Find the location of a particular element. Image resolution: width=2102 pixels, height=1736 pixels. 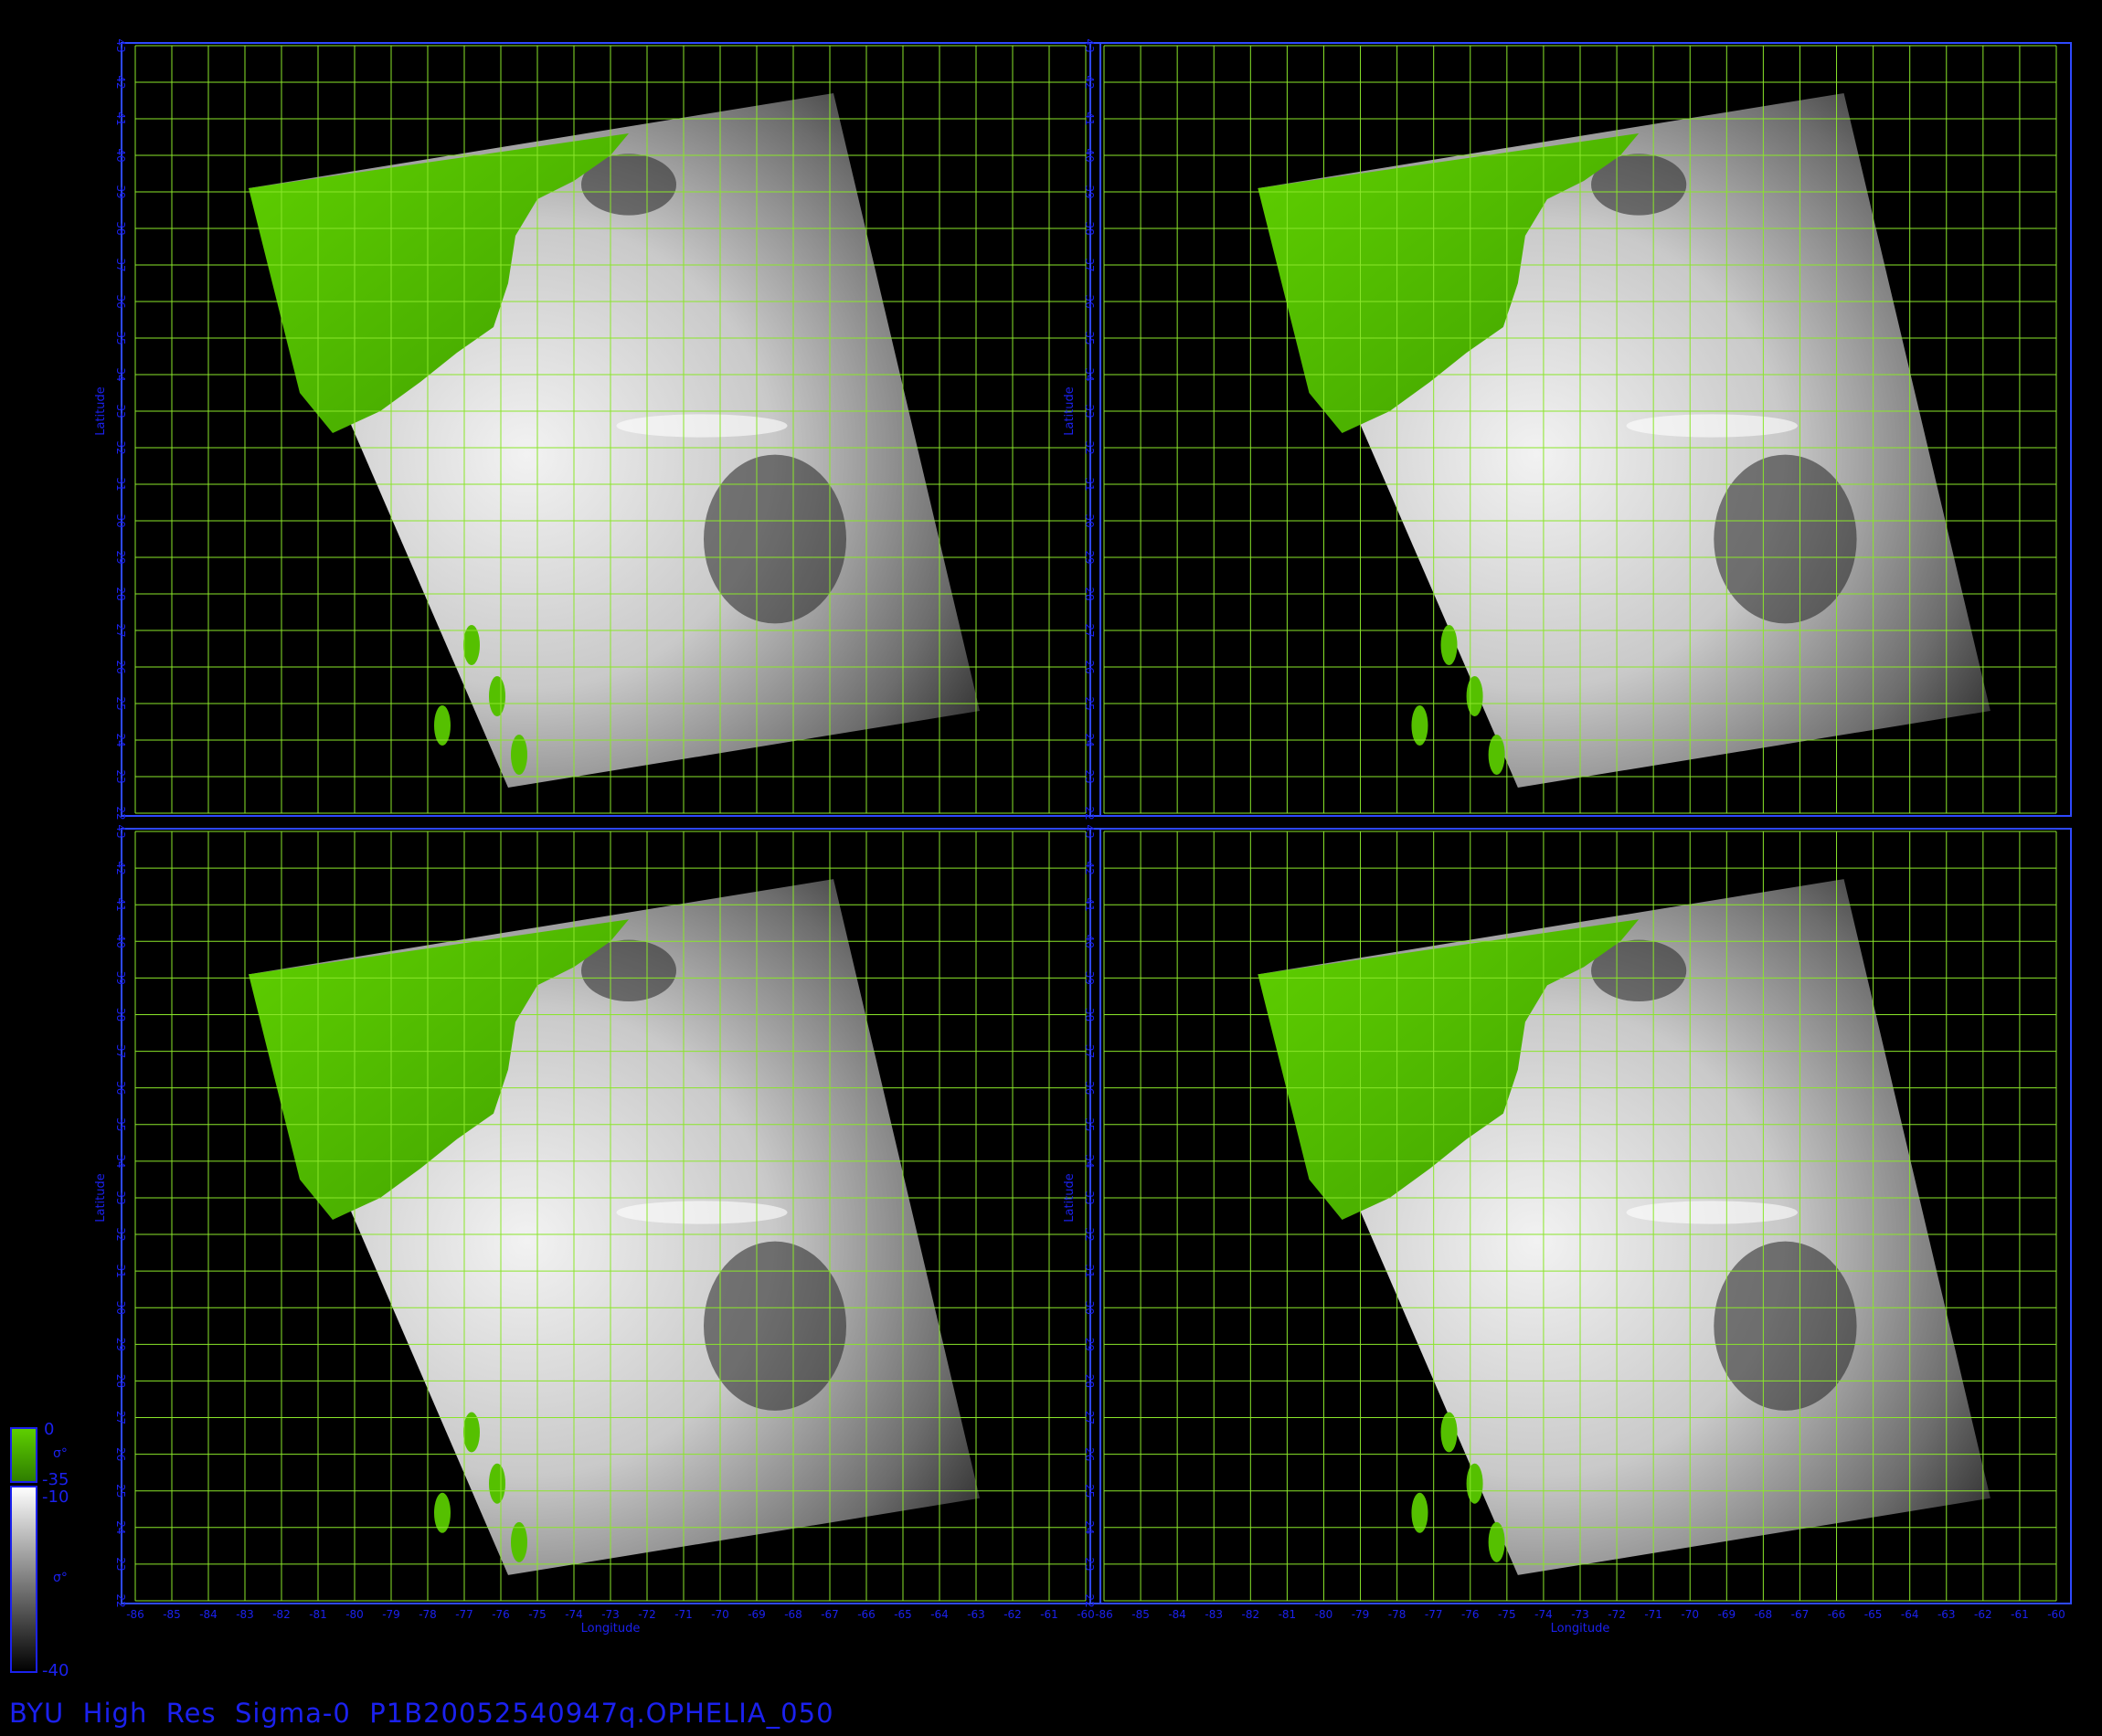

x-axis-title: Longitude is located at coordinates (1580, 1628).